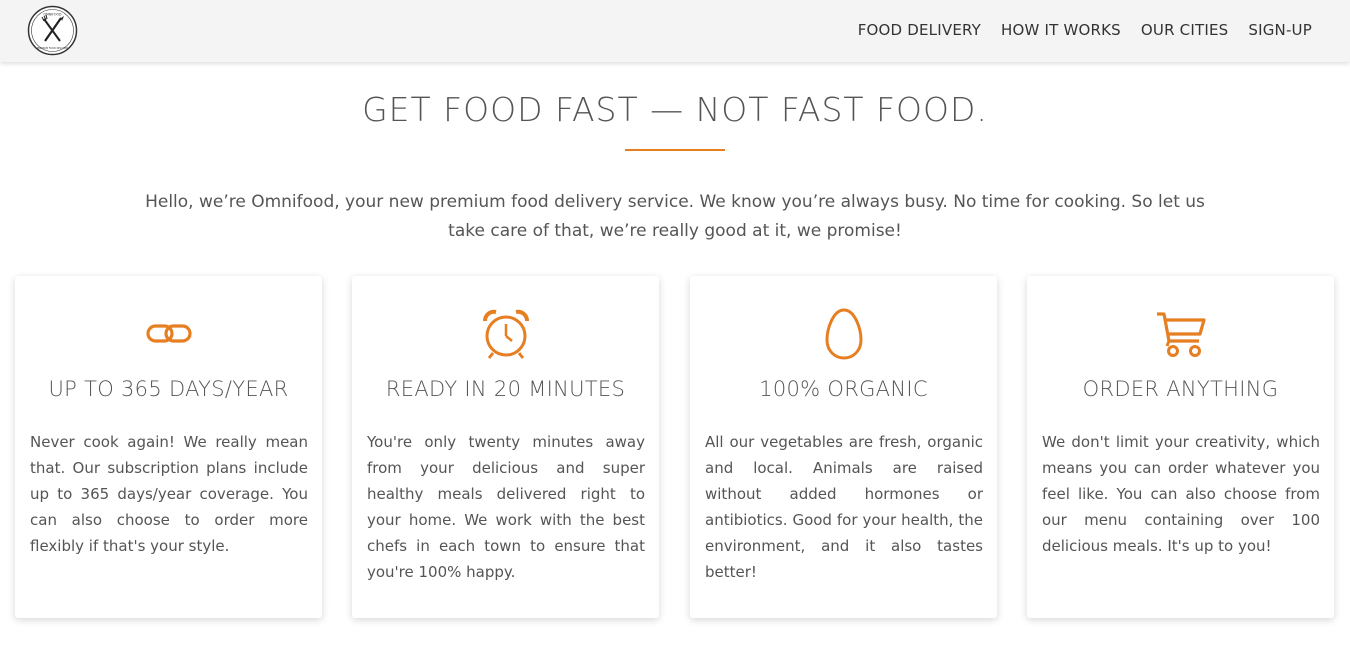  What do you see at coordinates (675, 109) in the screenshot?
I see `section-title: GET FOOD FAST — NOT FAST FOOD.` at bounding box center [675, 109].